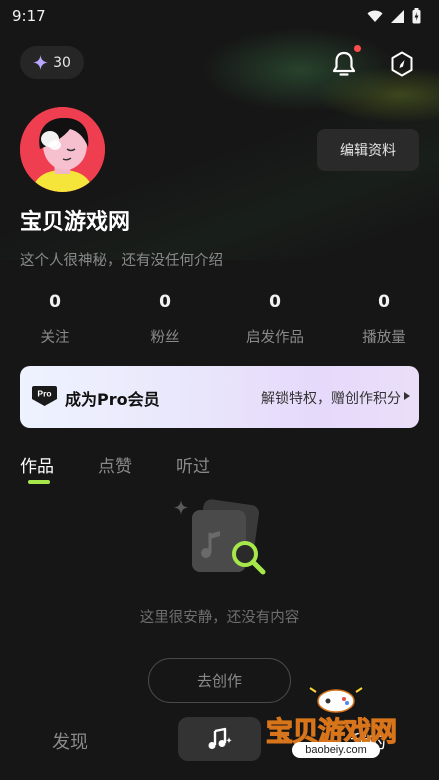  I want to click on status-icons, so click(394, 16).